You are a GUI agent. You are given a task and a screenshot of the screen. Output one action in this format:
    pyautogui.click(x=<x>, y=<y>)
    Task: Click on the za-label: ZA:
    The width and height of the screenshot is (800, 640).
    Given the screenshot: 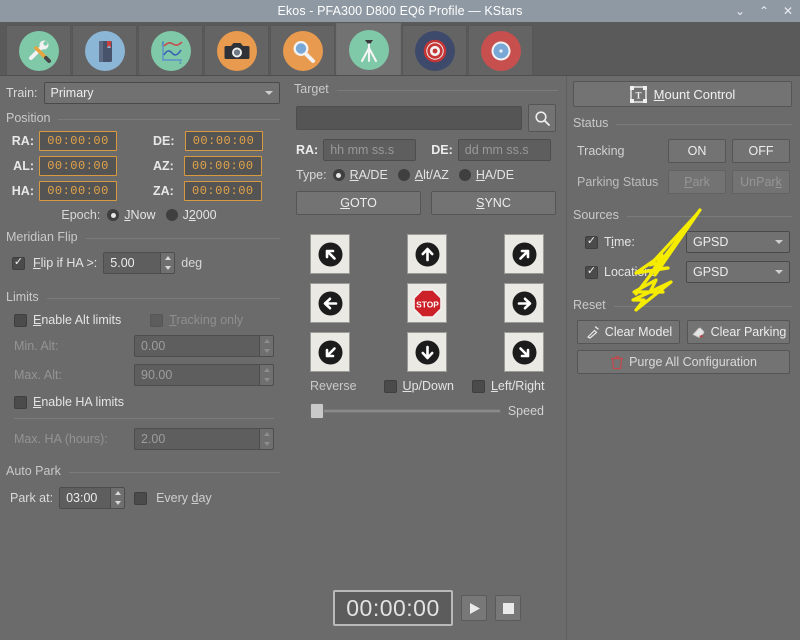 What is the action you would take?
    pyautogui.click(x=163, y=191)
    